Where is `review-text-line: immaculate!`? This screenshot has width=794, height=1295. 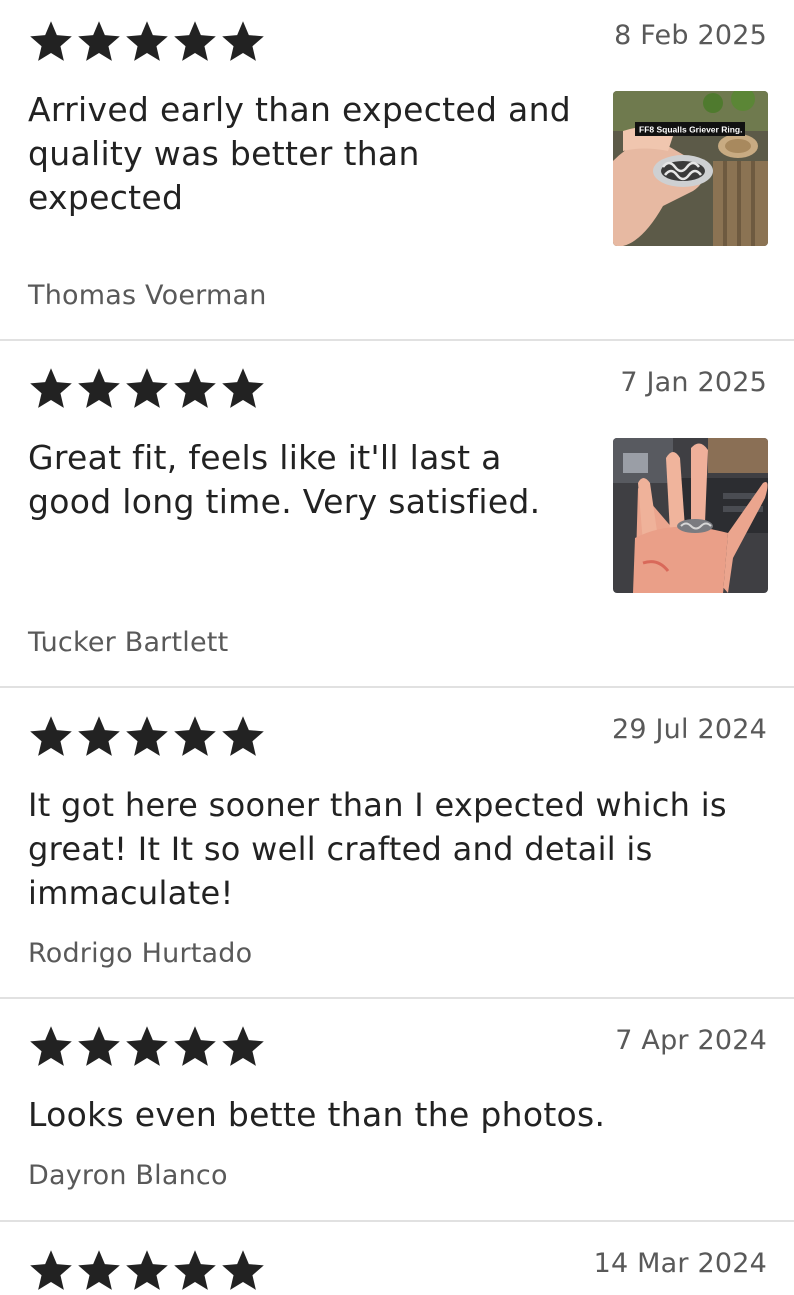 review-text-line: immaculate! is located at coordinates (131, 893).